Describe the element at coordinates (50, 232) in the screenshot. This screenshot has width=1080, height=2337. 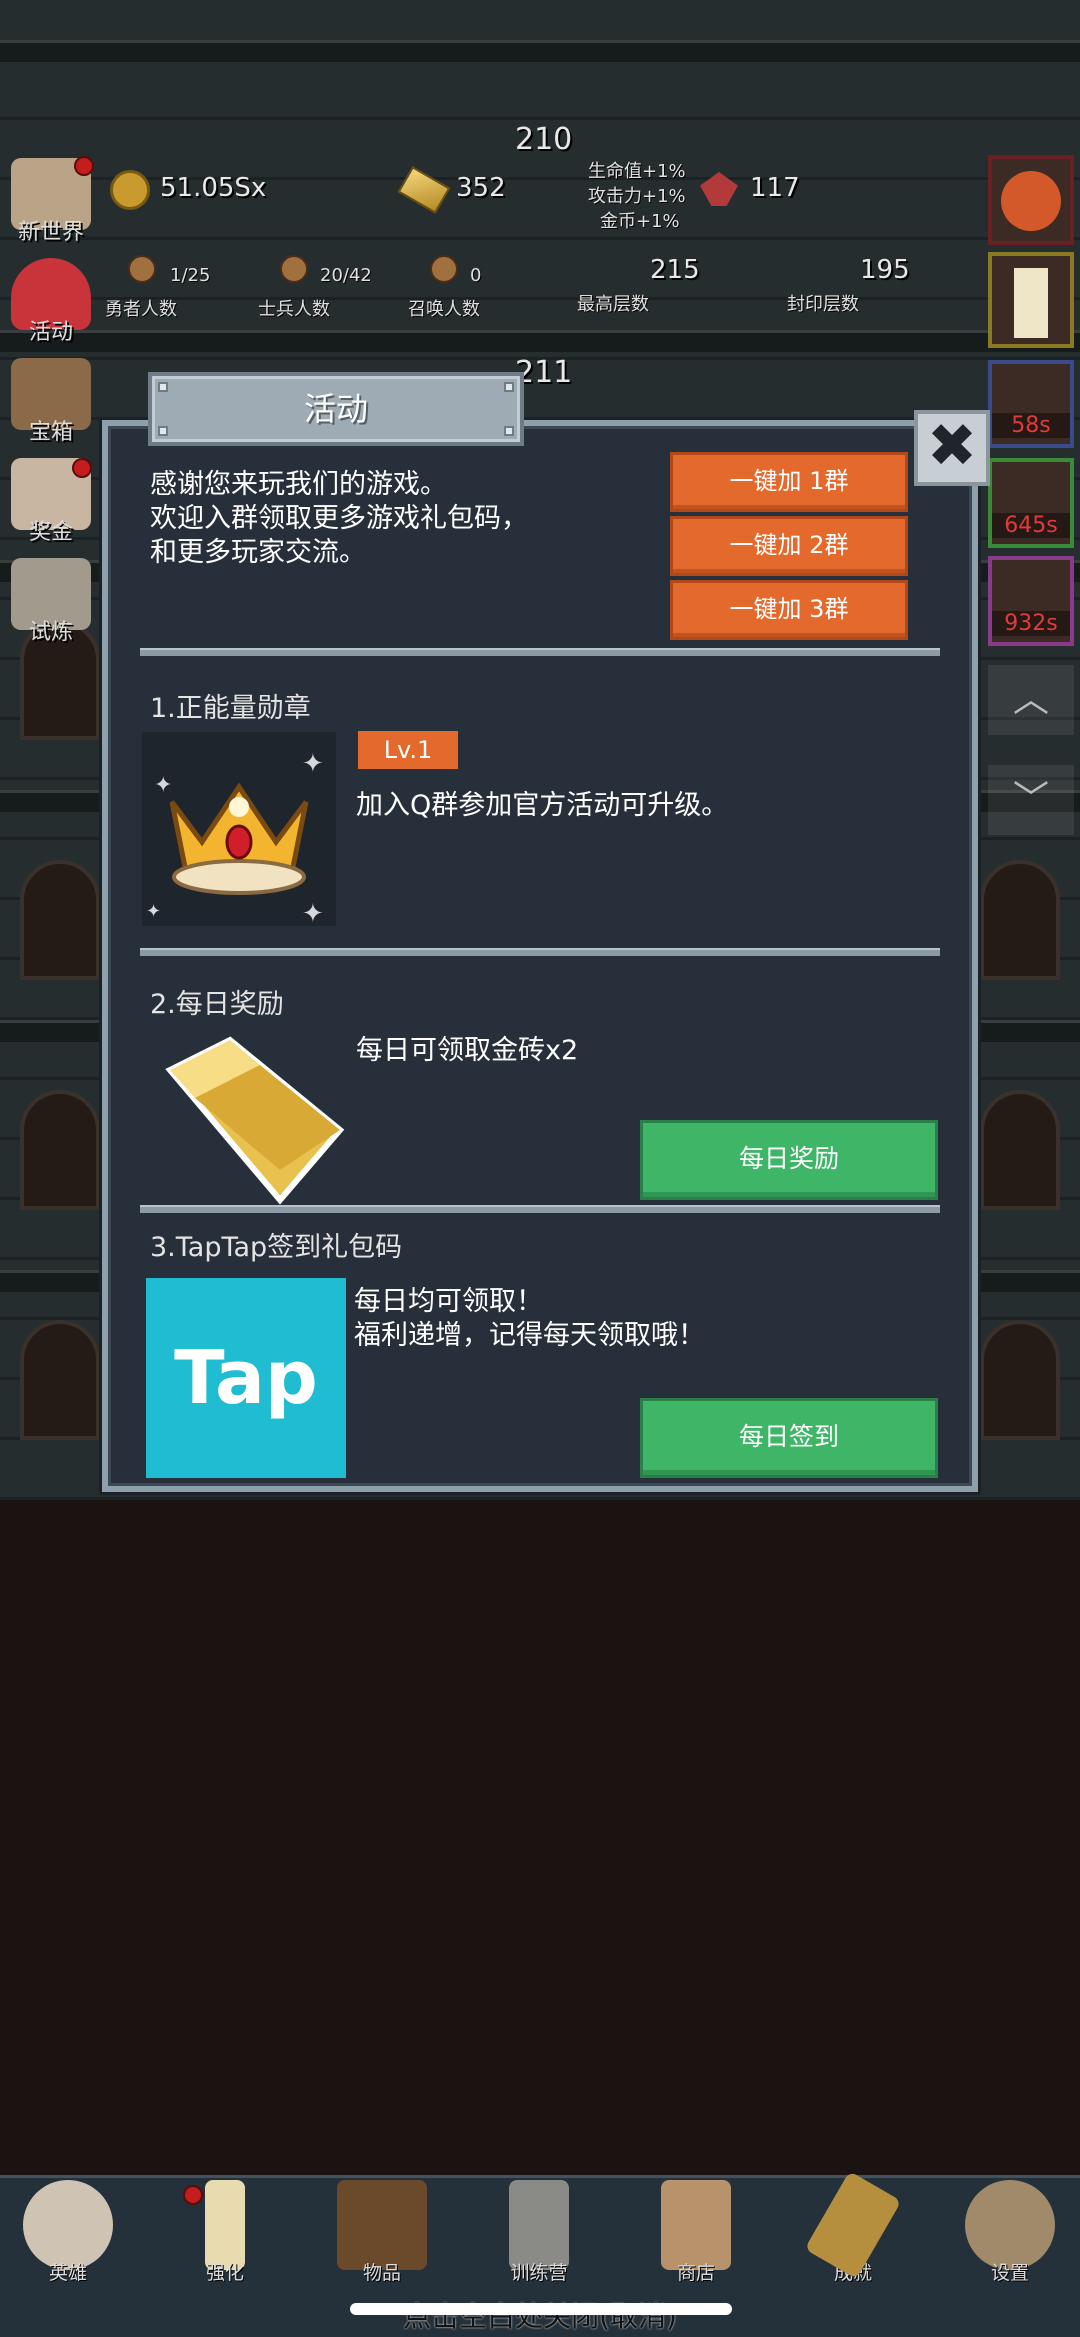
I see `menu-label: 新世界` at that location.